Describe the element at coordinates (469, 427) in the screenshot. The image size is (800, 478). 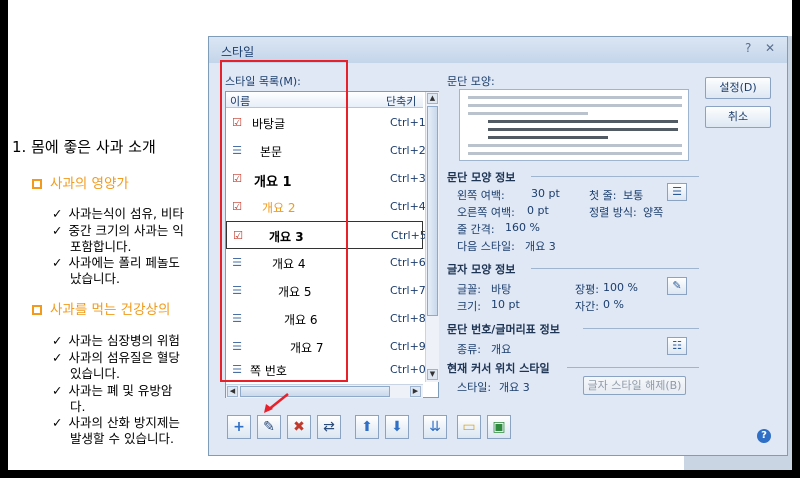
I see `open-folder-icon: ▭` at that location.